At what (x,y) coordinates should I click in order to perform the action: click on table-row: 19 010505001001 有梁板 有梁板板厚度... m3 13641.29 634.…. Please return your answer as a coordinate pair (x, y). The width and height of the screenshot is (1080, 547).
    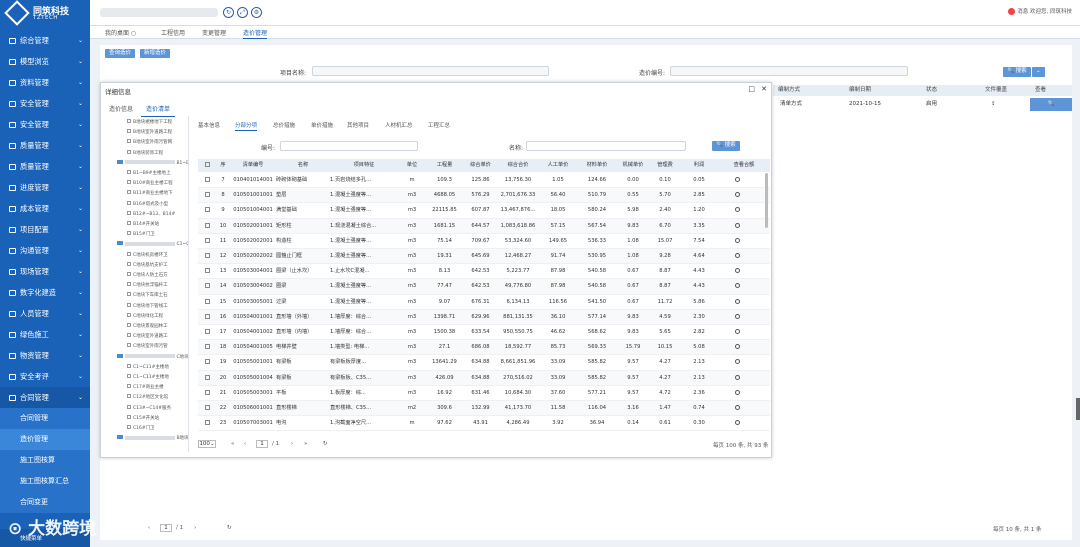
    Looking at the image, I should click on (484, 363).